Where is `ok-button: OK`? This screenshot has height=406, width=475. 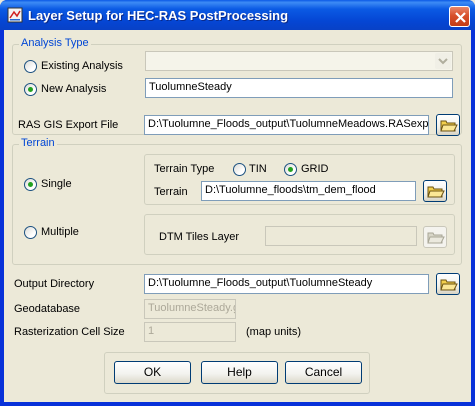
ok-button: OK is located at coordinates (152, 372).